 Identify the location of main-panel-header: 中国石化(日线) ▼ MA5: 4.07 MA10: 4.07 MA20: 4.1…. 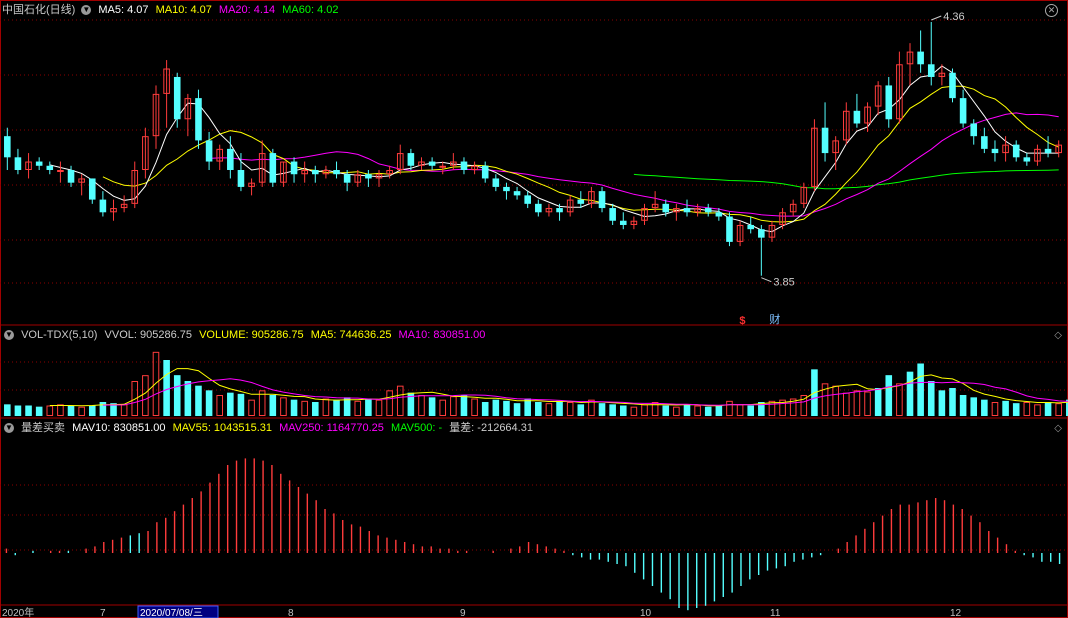
(172, 10).